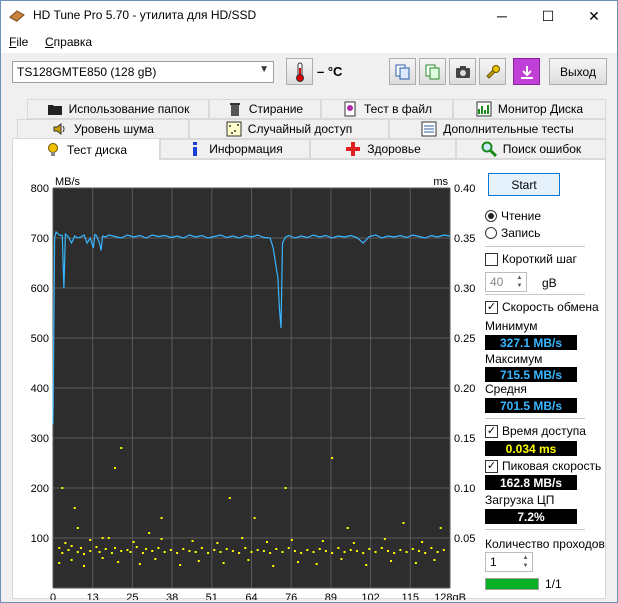 This screenshot has height=603, width=618. What do you see at coordinates (40, 439) in the screenshot?
I see `y-tick-left: 300` at bounding box center [40, 439].